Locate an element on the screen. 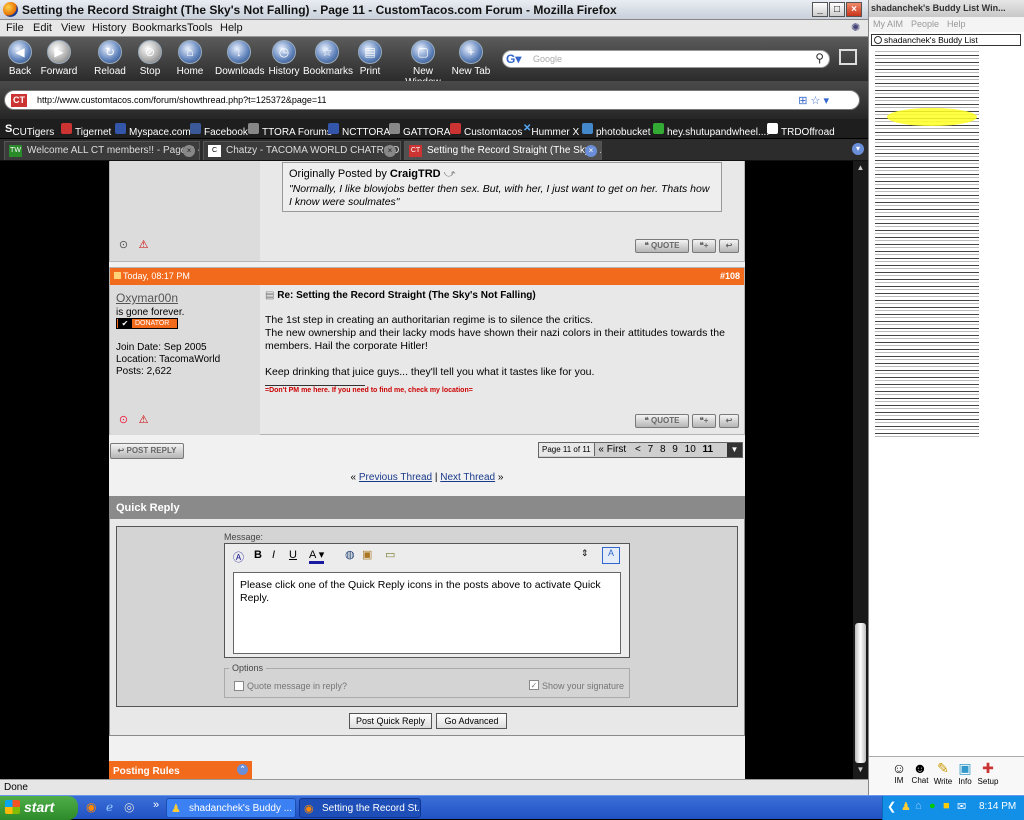 This screenshot has width=1024, height=820. bookmark-ttora: TTORA Forums is located at coordinates (290, 130).